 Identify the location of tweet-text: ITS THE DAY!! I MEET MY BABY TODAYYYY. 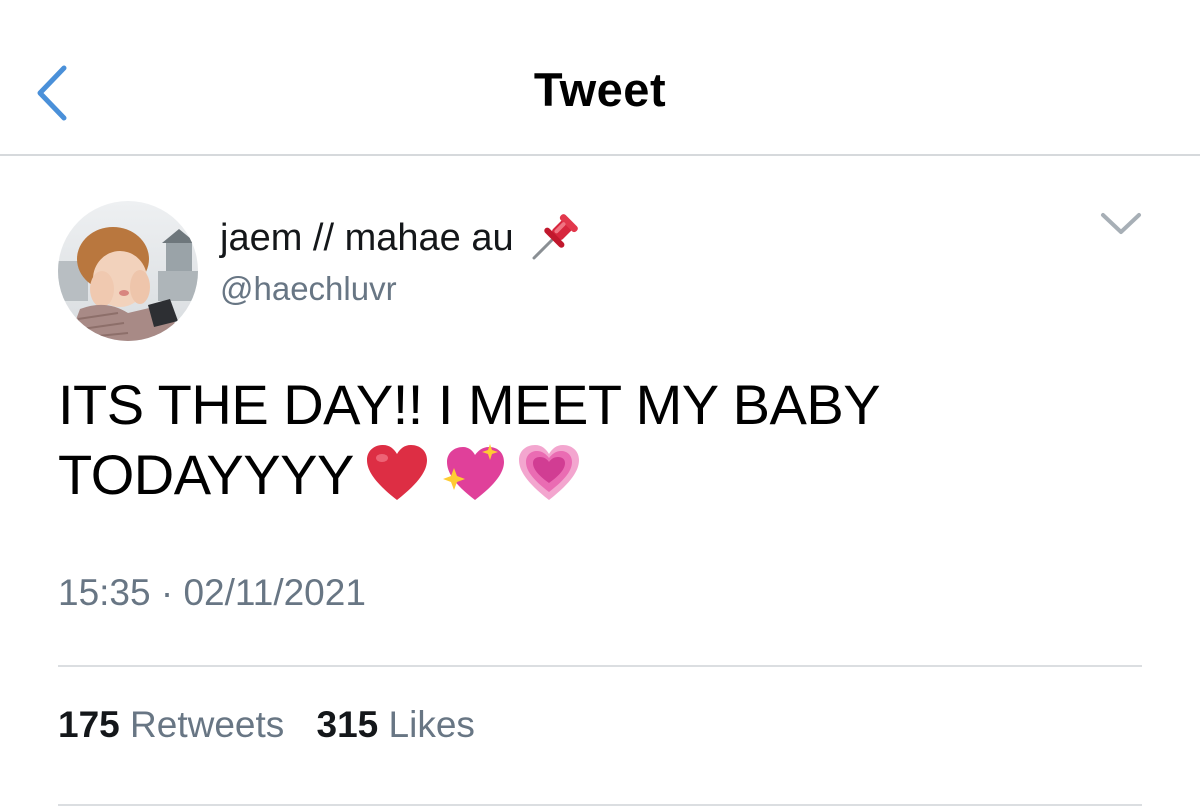
(558, 440).